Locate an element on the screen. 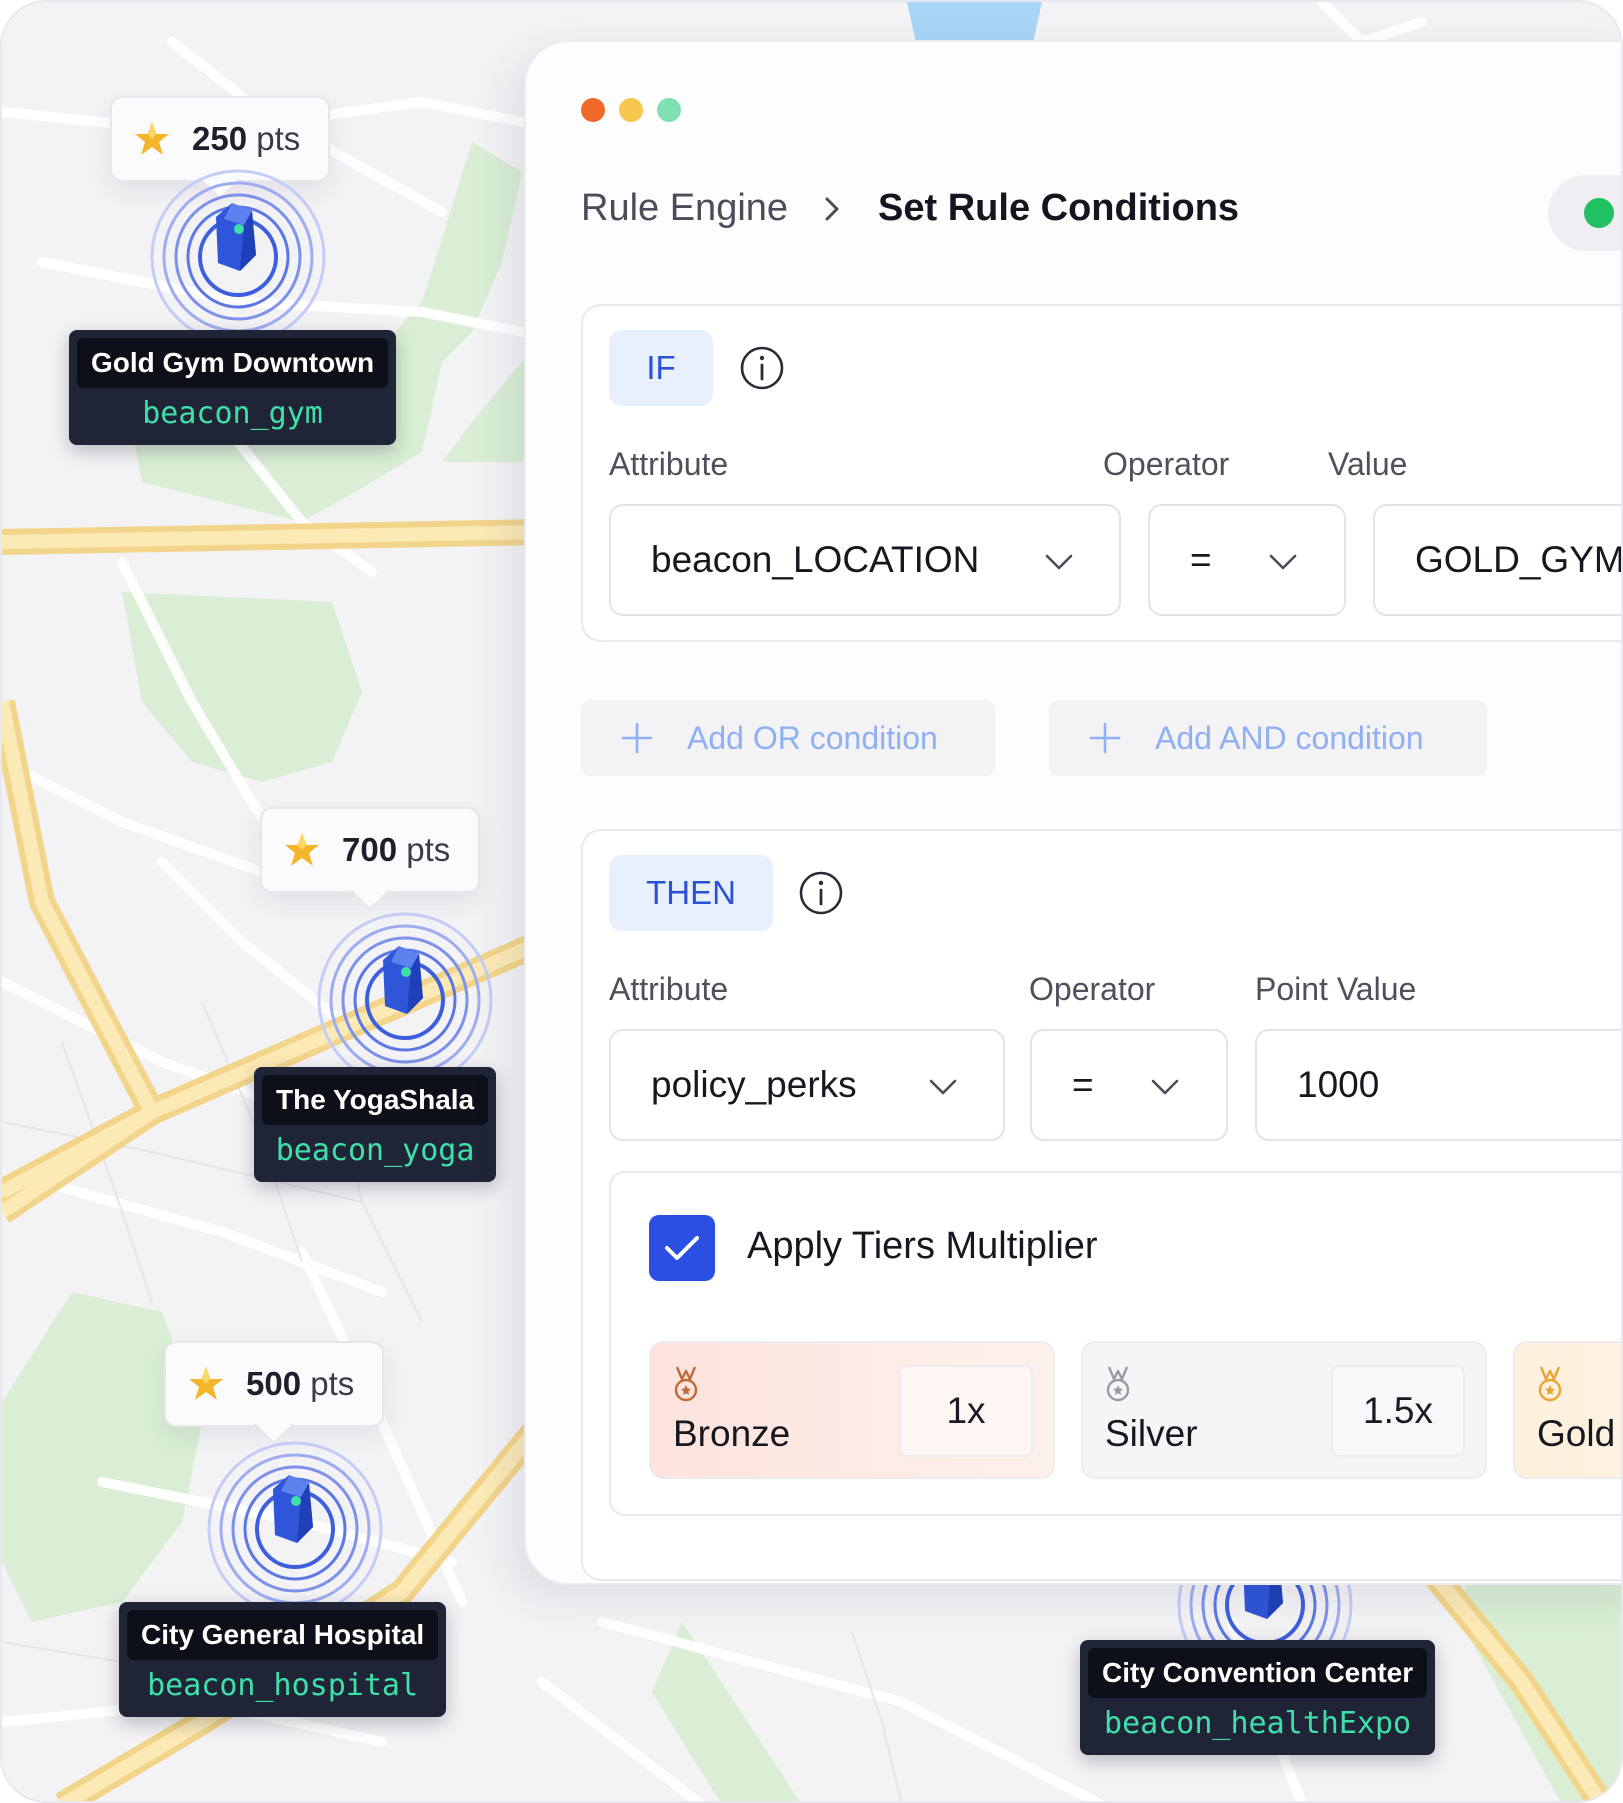  place-name: The YogaShala is located at coordinates (375, 1100).